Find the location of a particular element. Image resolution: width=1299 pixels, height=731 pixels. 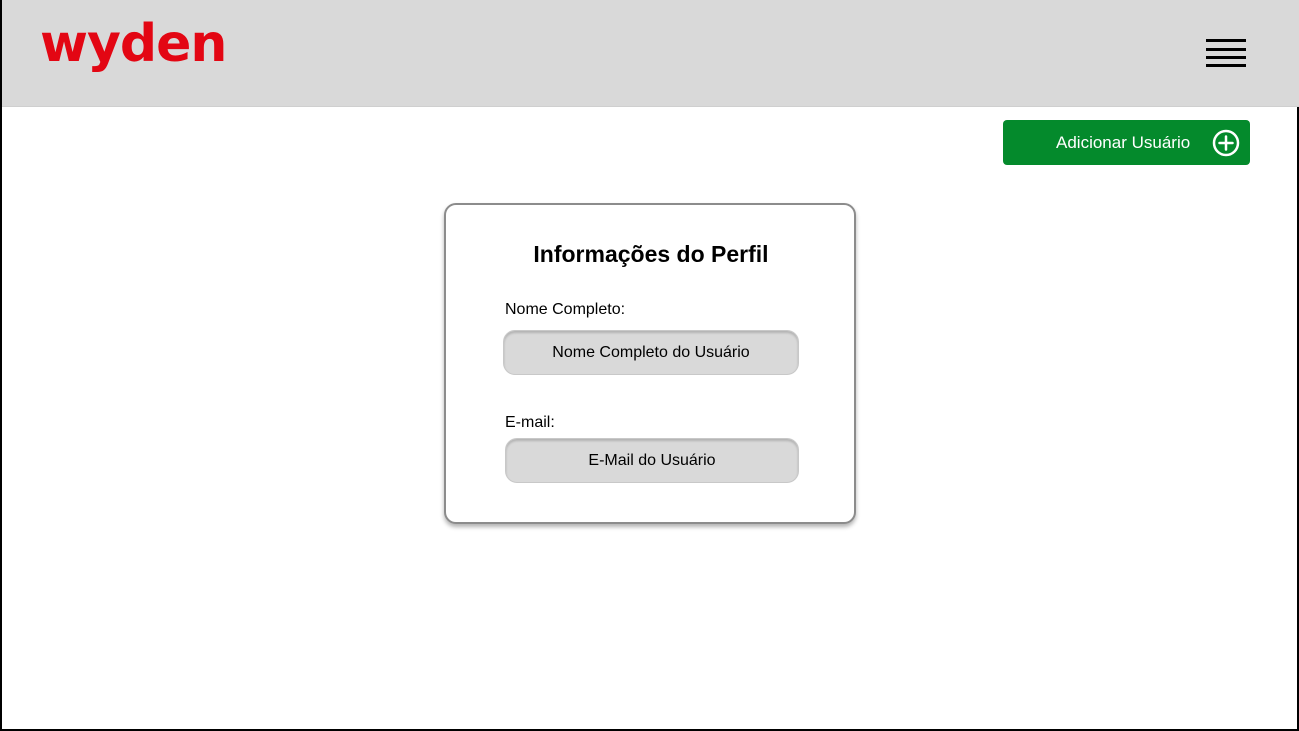

add-user-button: Adicionar Usuário is located at coordinates (1126, 142).